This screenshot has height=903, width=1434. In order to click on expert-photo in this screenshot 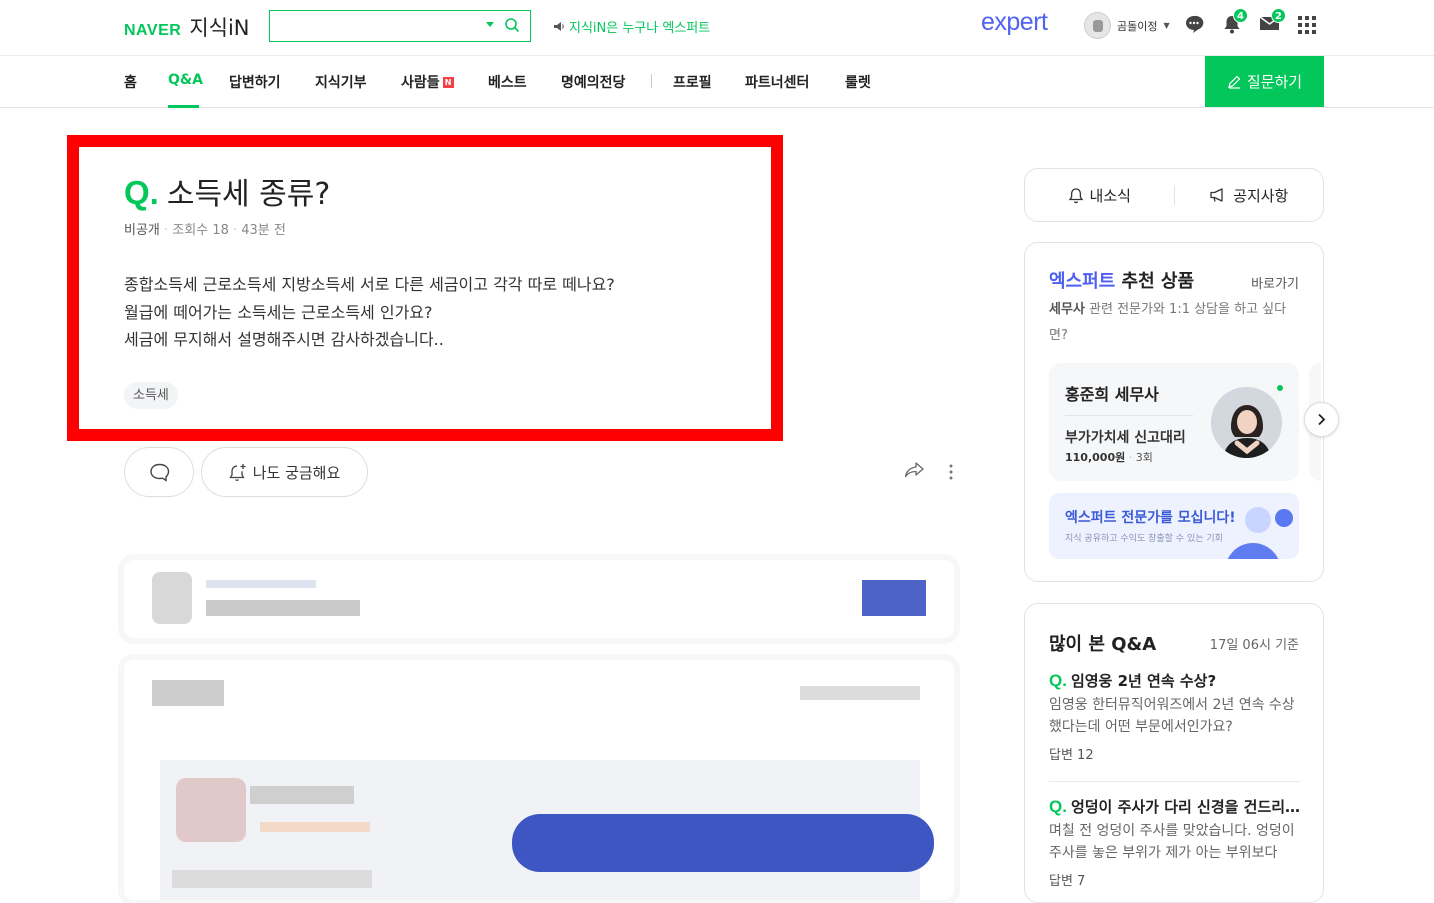, I will do `click(1246, 422)`.